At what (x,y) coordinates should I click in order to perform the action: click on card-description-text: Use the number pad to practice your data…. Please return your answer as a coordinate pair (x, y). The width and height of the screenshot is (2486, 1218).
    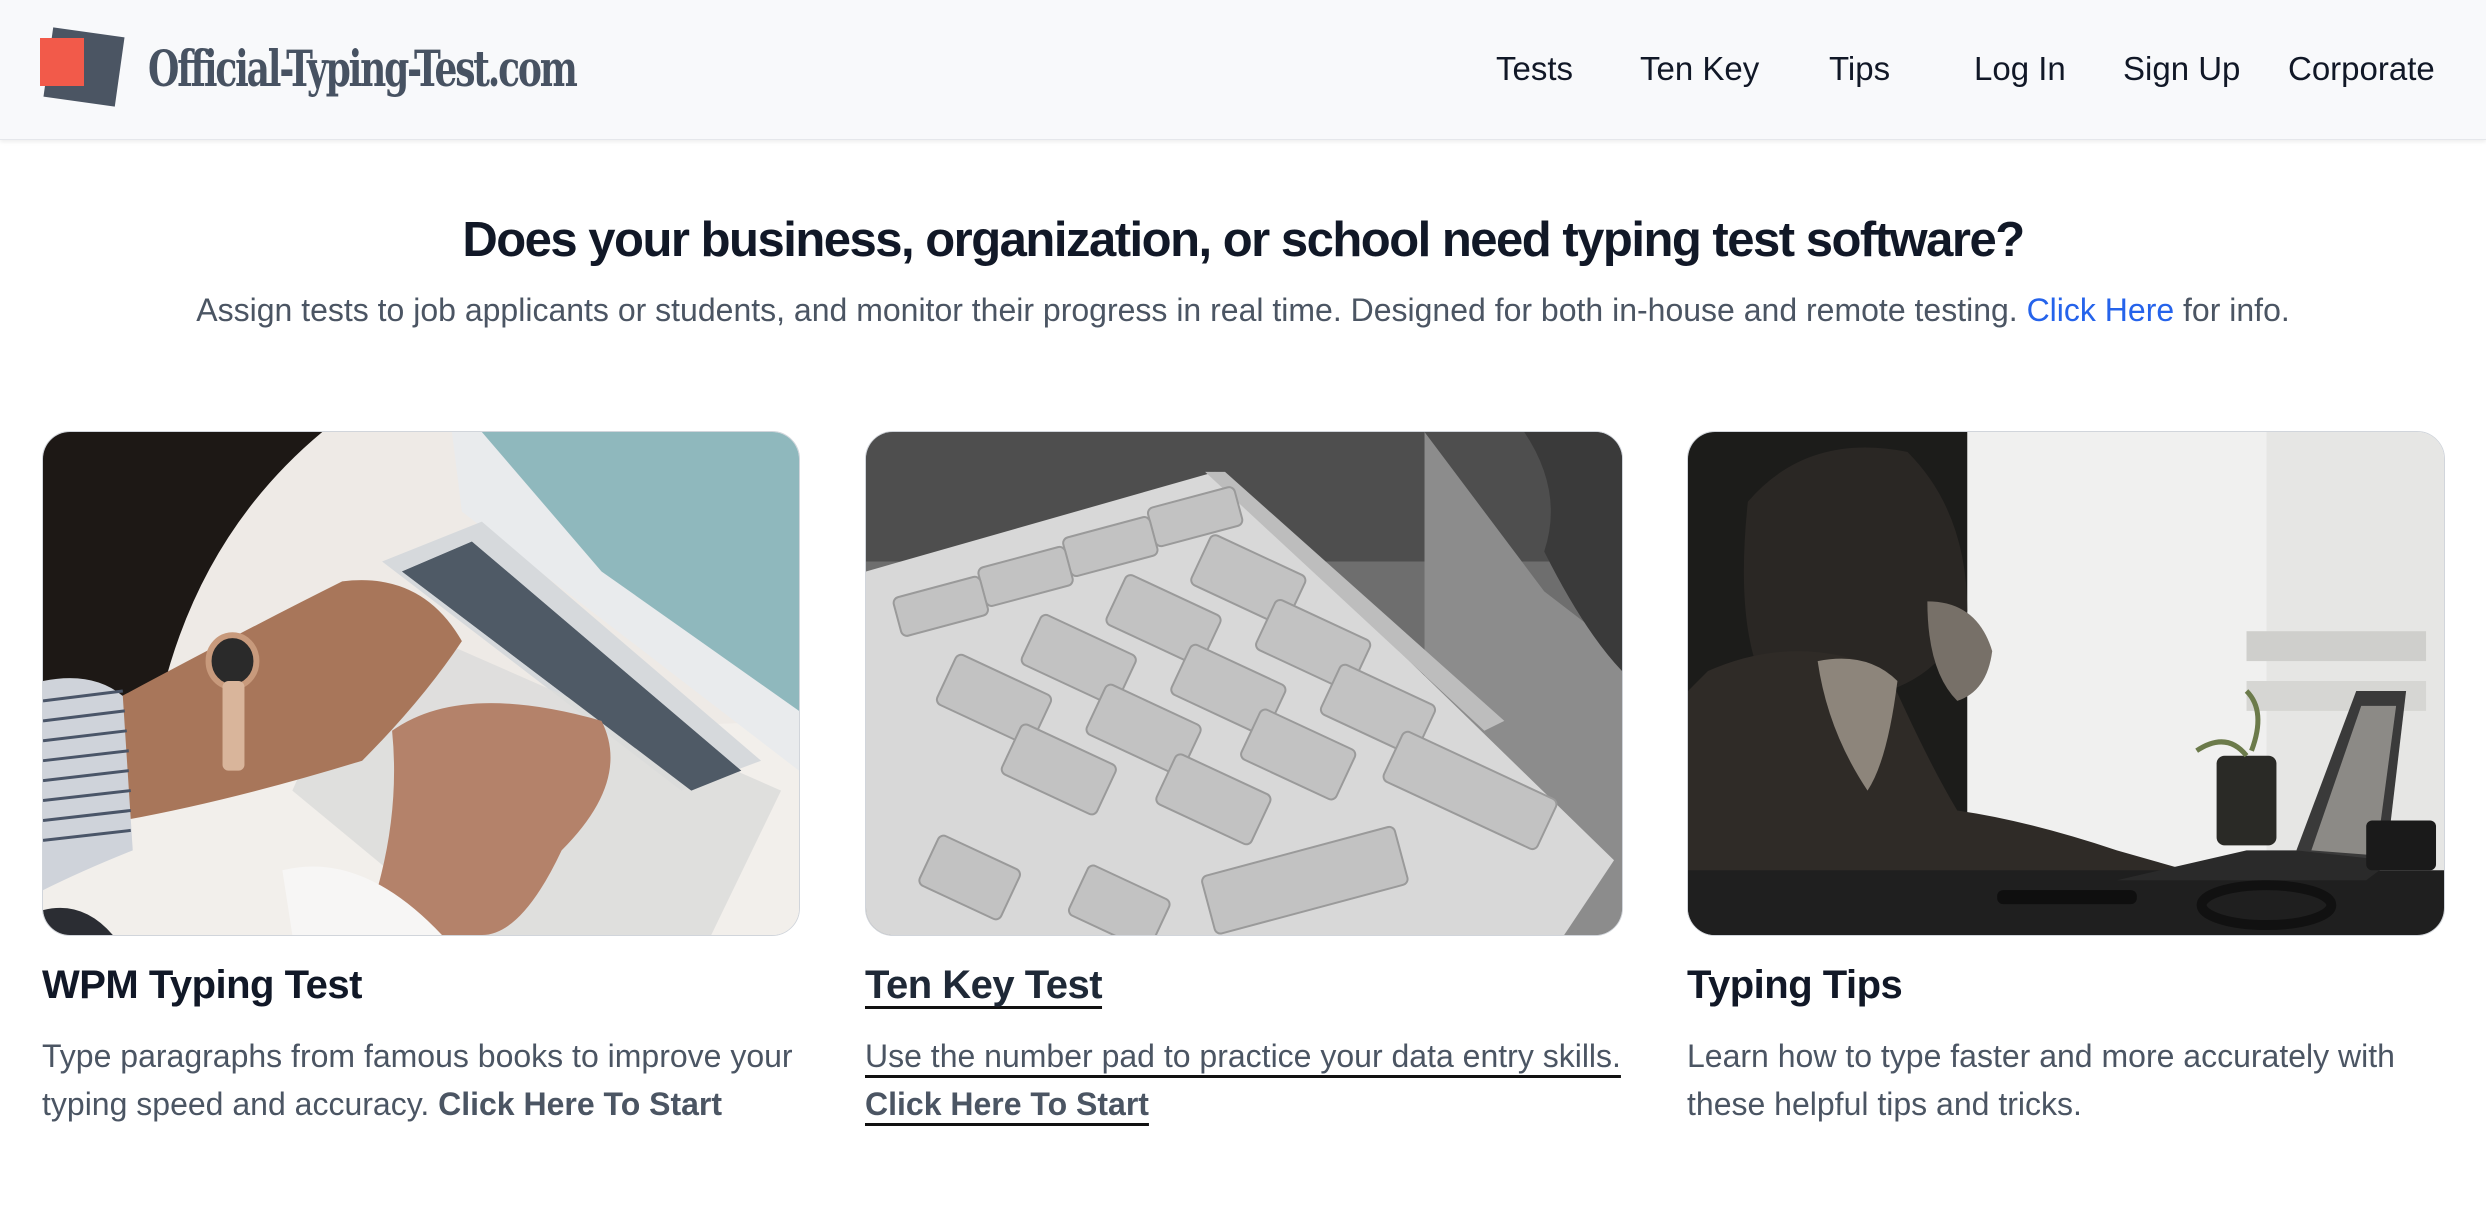
    Looking at the image, I should click on (1243, 1056).